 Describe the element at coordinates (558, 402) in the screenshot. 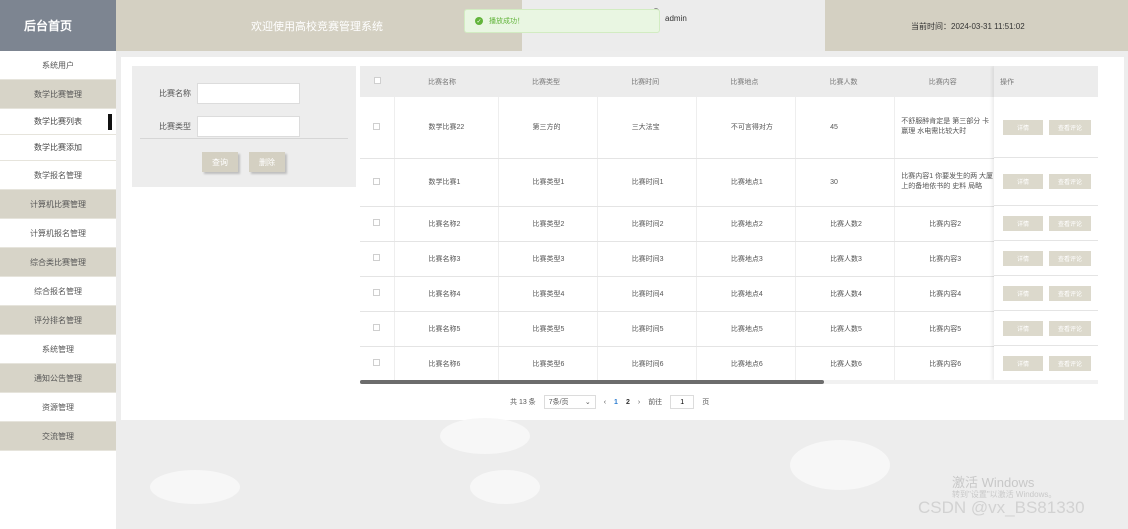

I see `page-size-value: 7条/页` at that location.